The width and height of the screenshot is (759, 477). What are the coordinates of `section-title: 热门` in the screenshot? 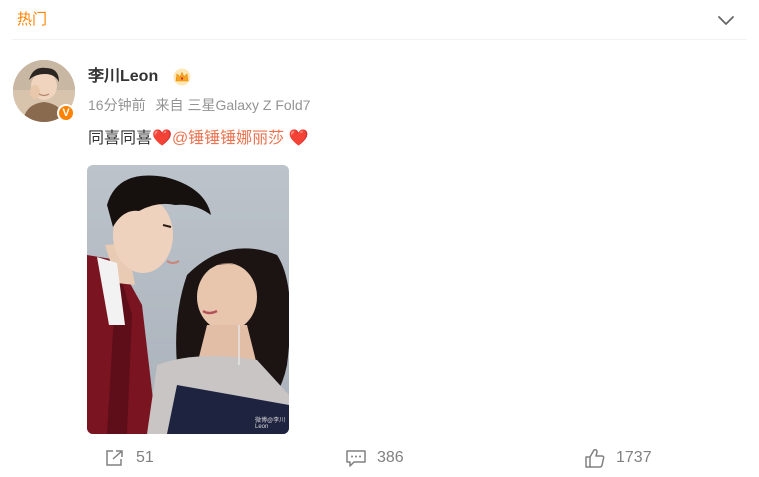 It's located at (32, 19).